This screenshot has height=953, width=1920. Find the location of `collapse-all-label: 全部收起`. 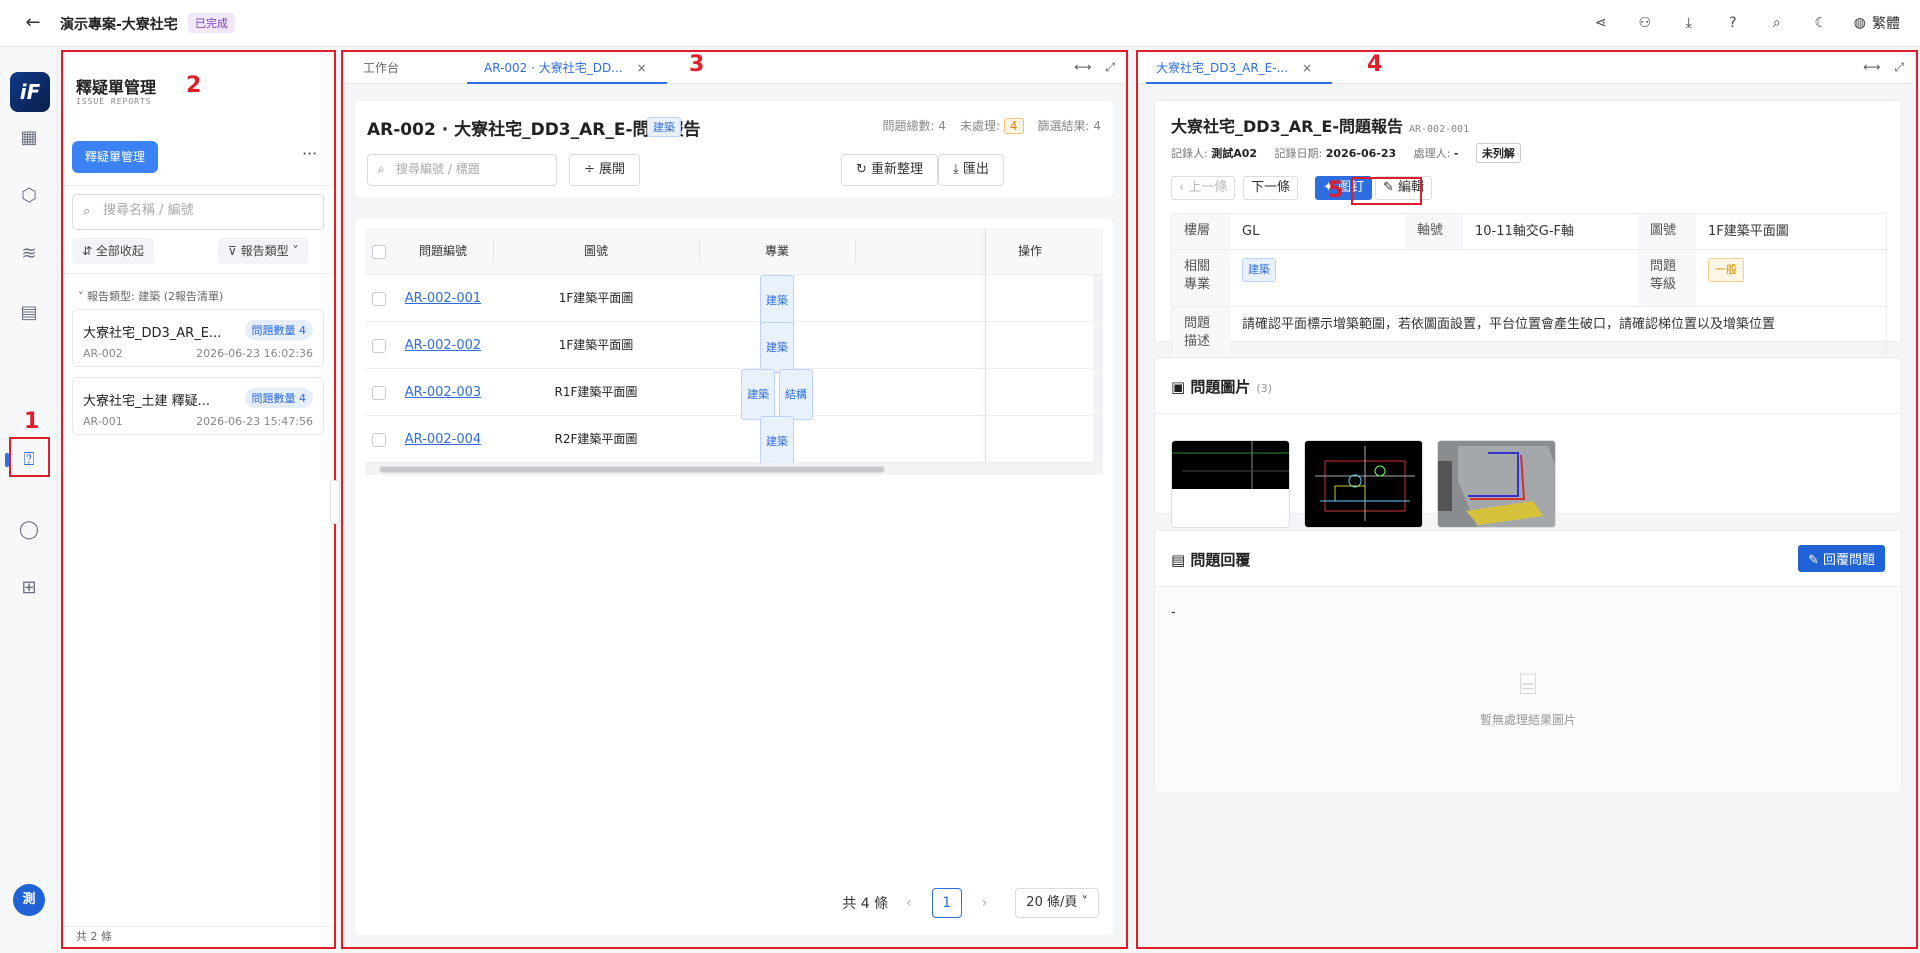

collapse-all-label: 全部收起 is located at coordinates (119, 251).